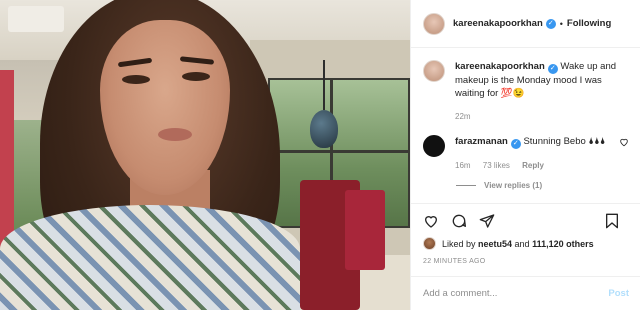 The image size is (640, 310). I want to click on likes-summary: Liked by neetu54 and 111,120 others, so click(508, 243).